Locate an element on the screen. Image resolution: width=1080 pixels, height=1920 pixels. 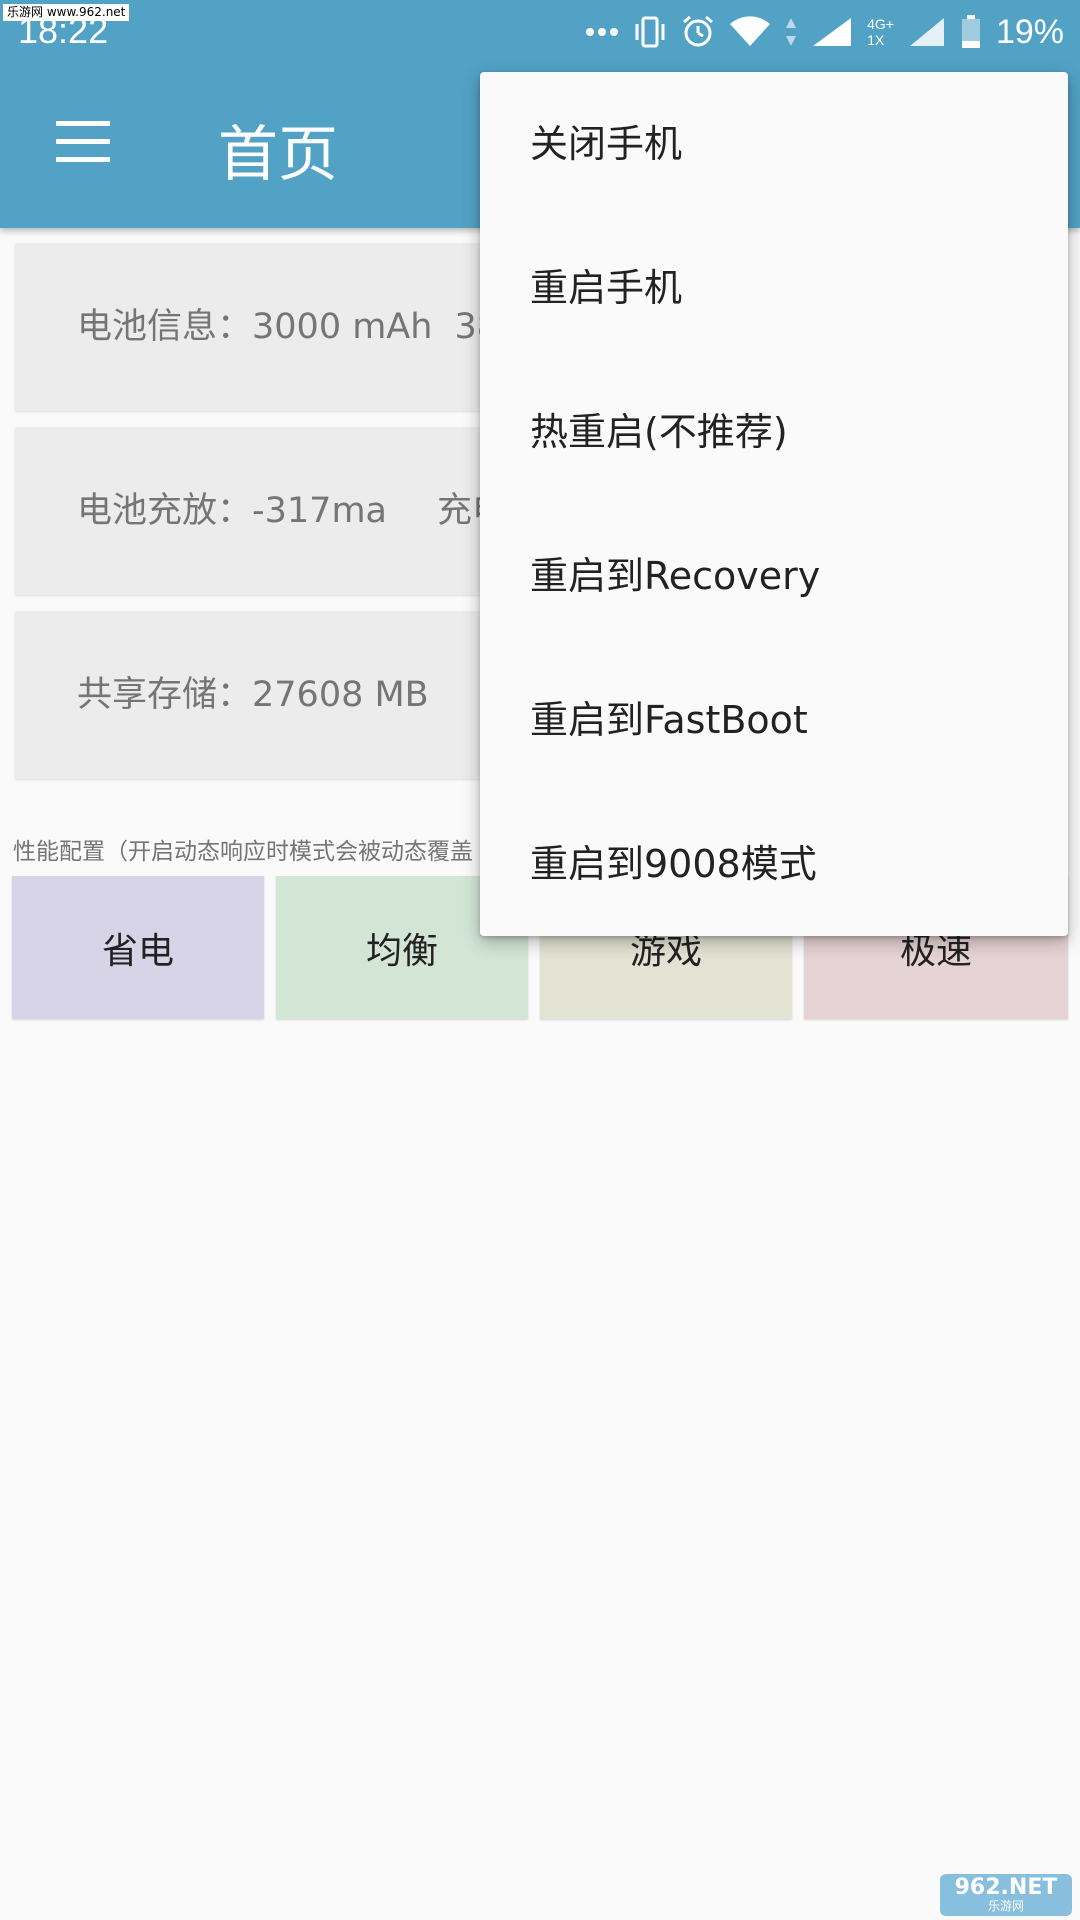
menu-item-shutdown: 关闭手机 is located at coordinates (774, 144).